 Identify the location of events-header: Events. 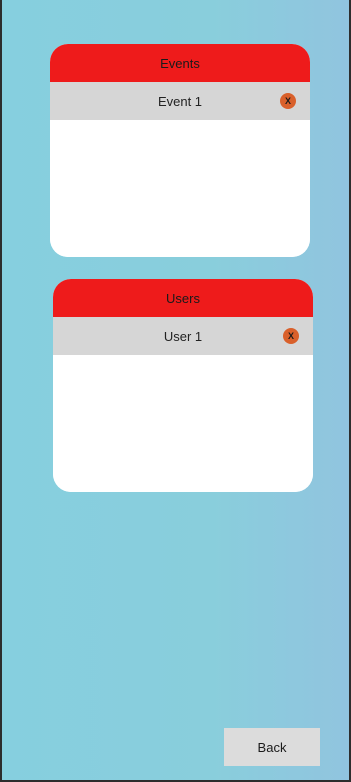
(180, 63).